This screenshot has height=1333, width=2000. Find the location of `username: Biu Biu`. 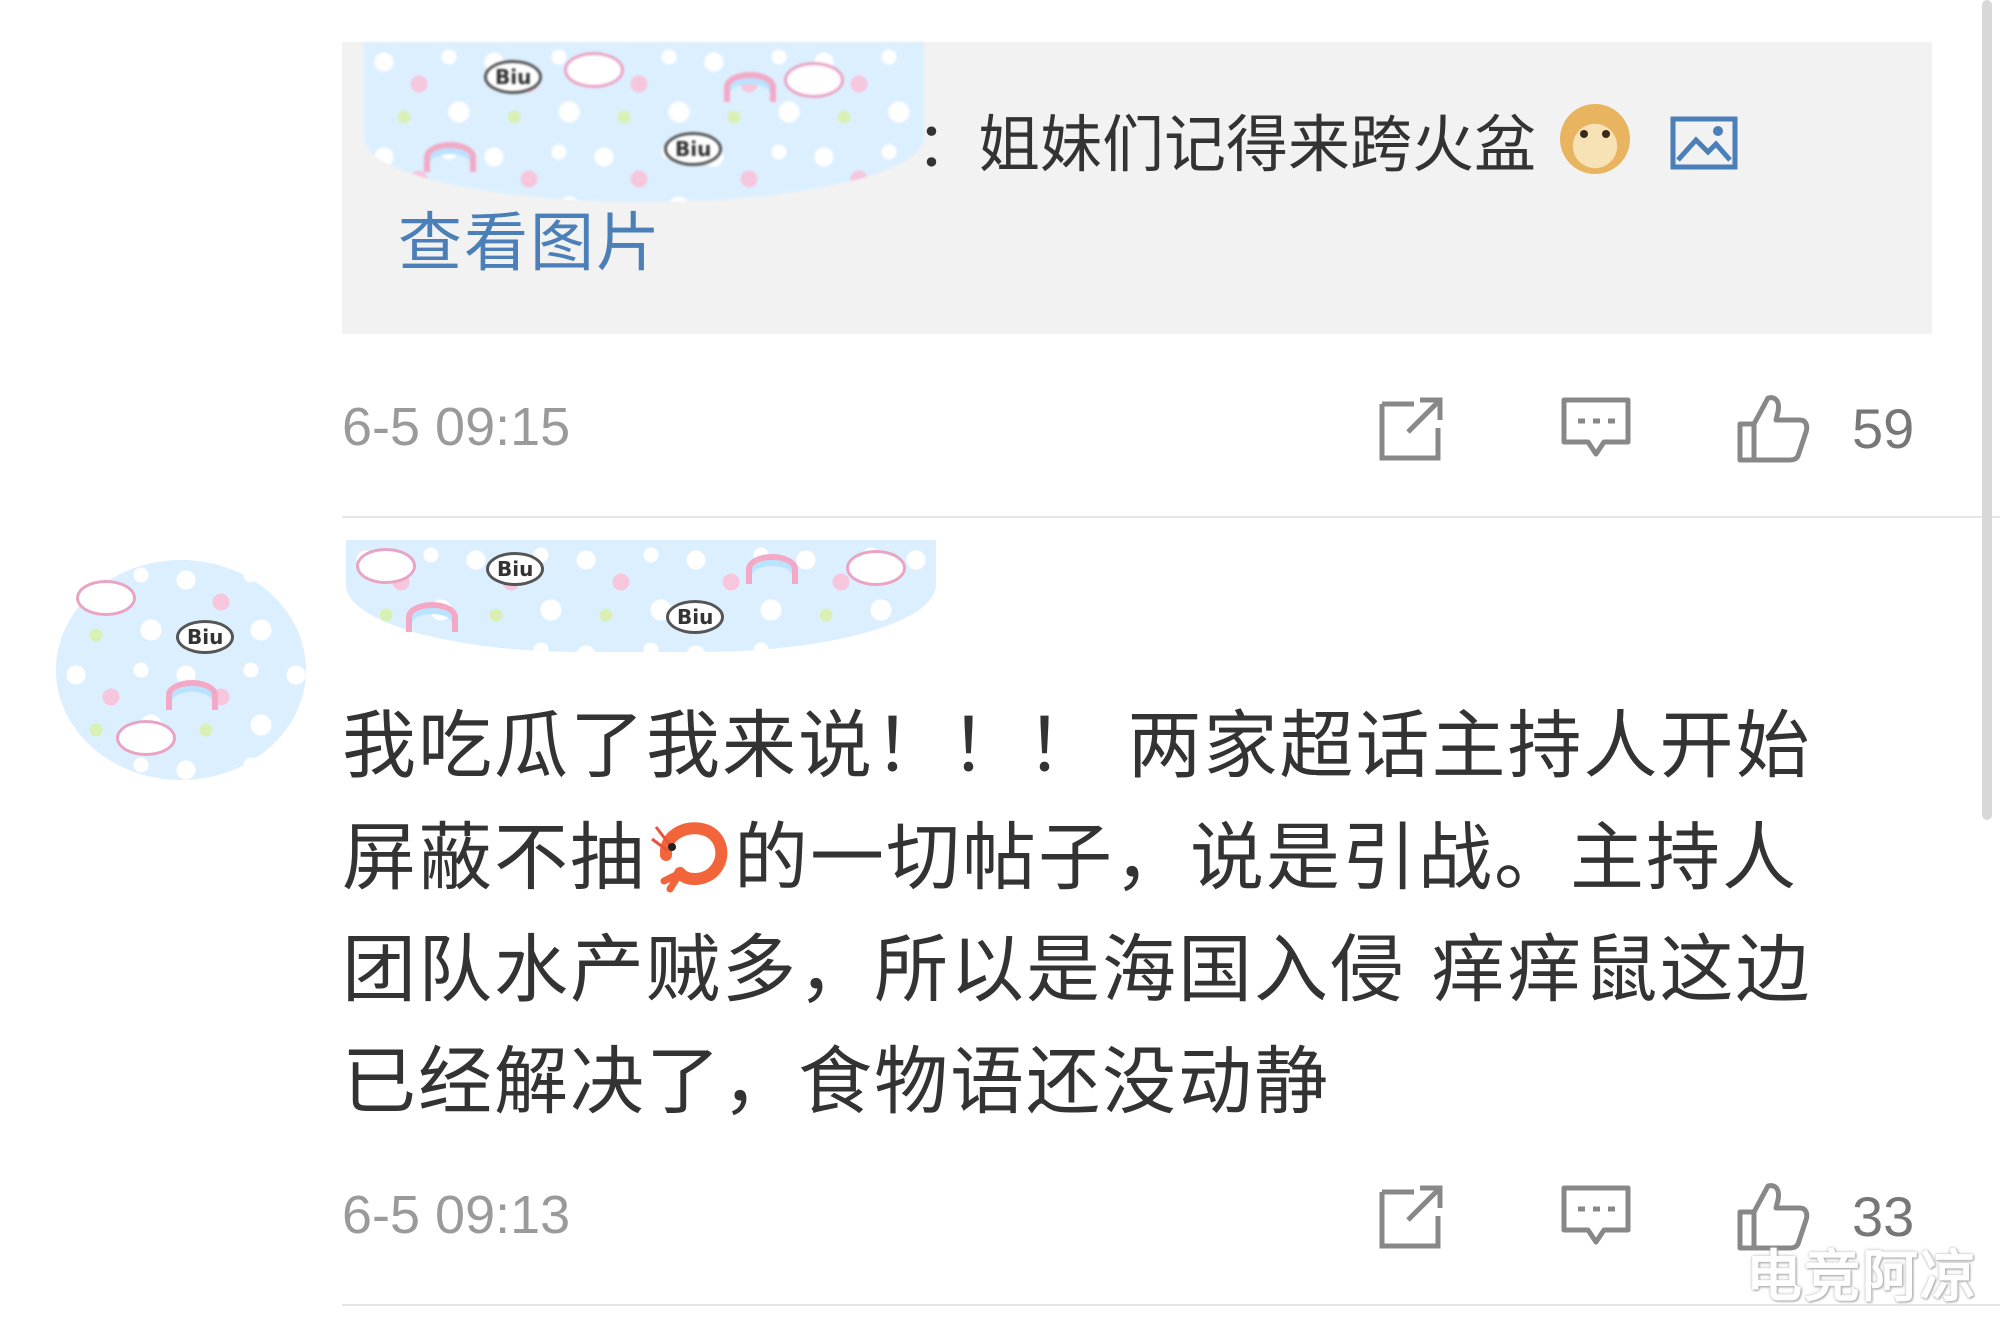

username: Biu Biu is located at coordinates (641, 596).